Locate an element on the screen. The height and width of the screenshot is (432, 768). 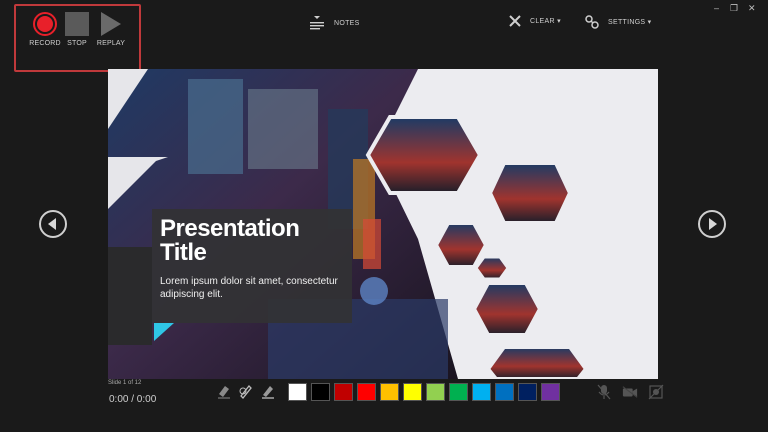
camera-preview-icon is located at coordinates (656, 392).